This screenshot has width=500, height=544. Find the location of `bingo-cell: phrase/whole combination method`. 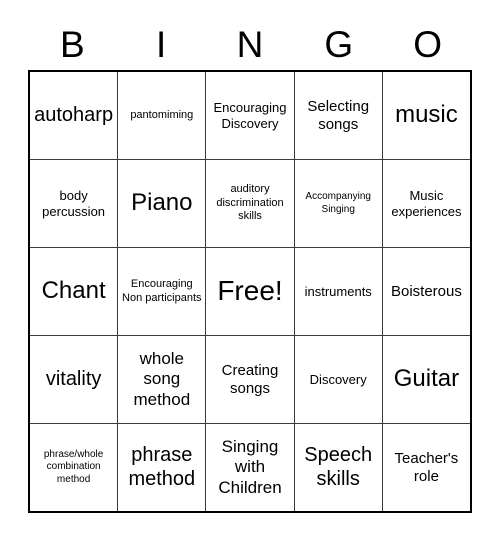

bingo-cell: phrase/whole combination method is located at coordinates (74, 467).